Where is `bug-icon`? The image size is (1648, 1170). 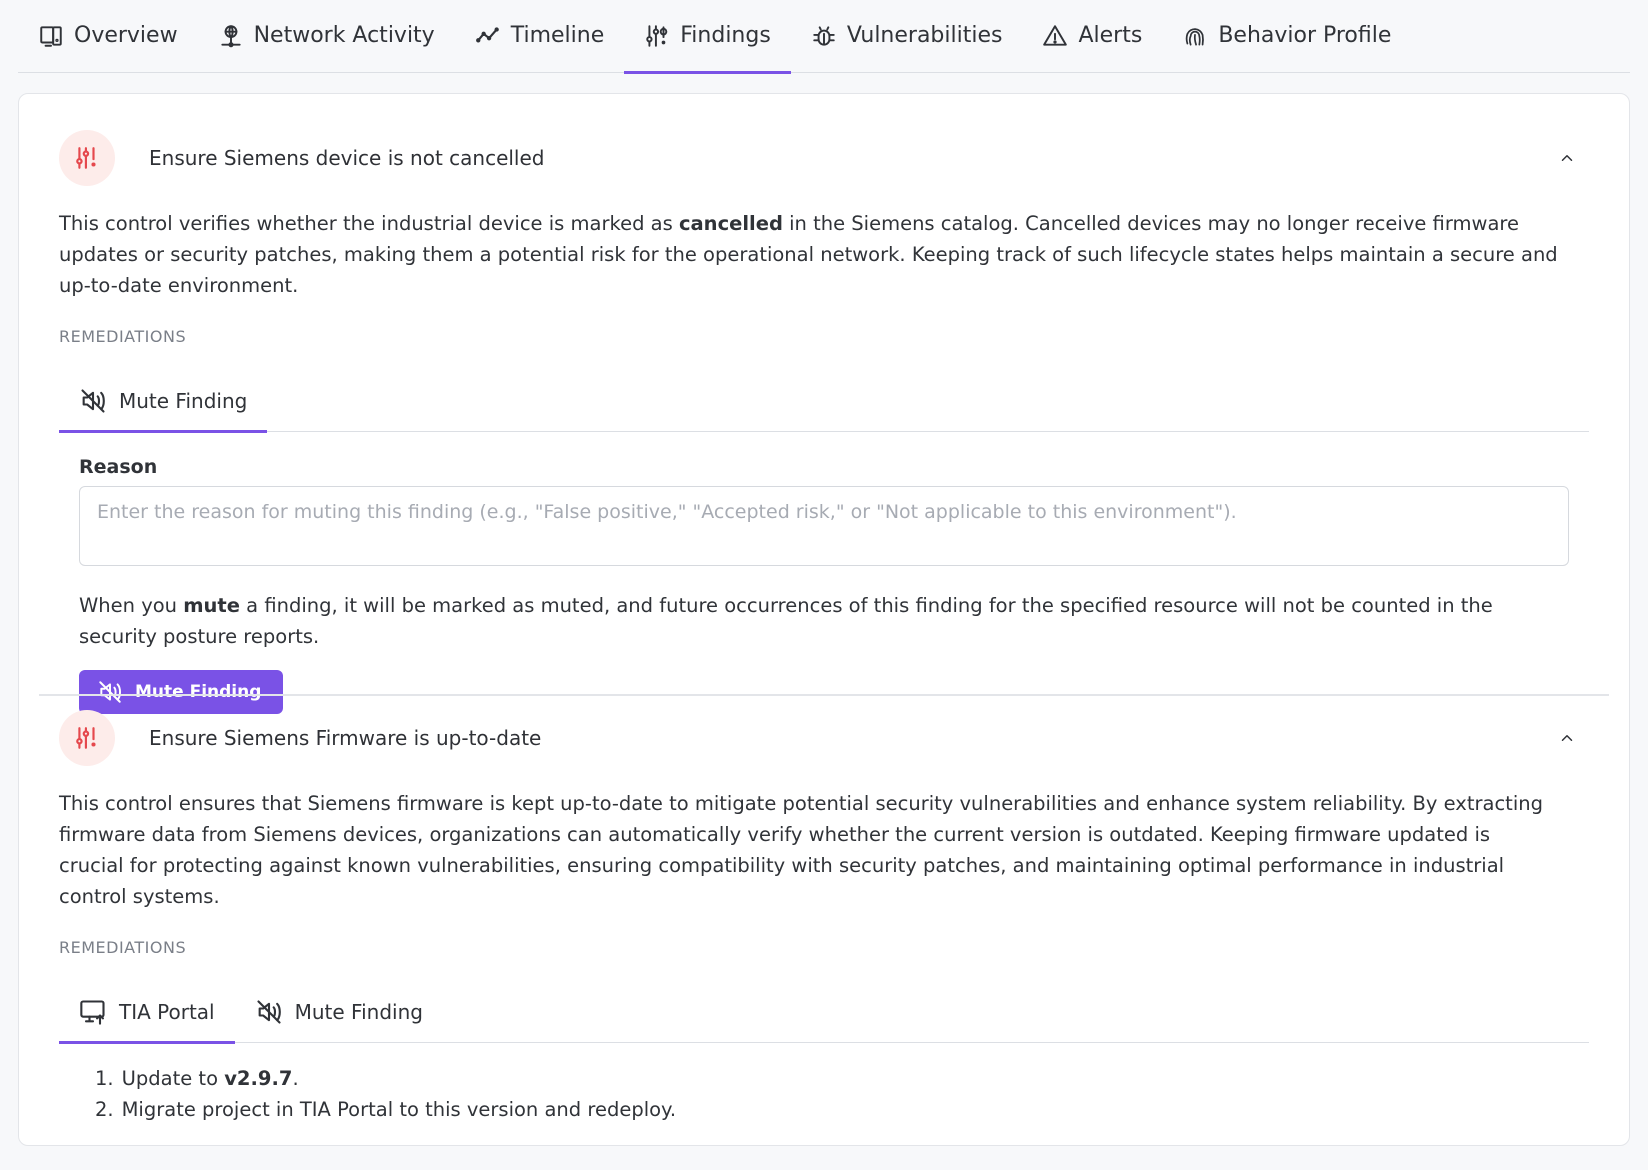 bug-icon is located at coordinates (824, 36).